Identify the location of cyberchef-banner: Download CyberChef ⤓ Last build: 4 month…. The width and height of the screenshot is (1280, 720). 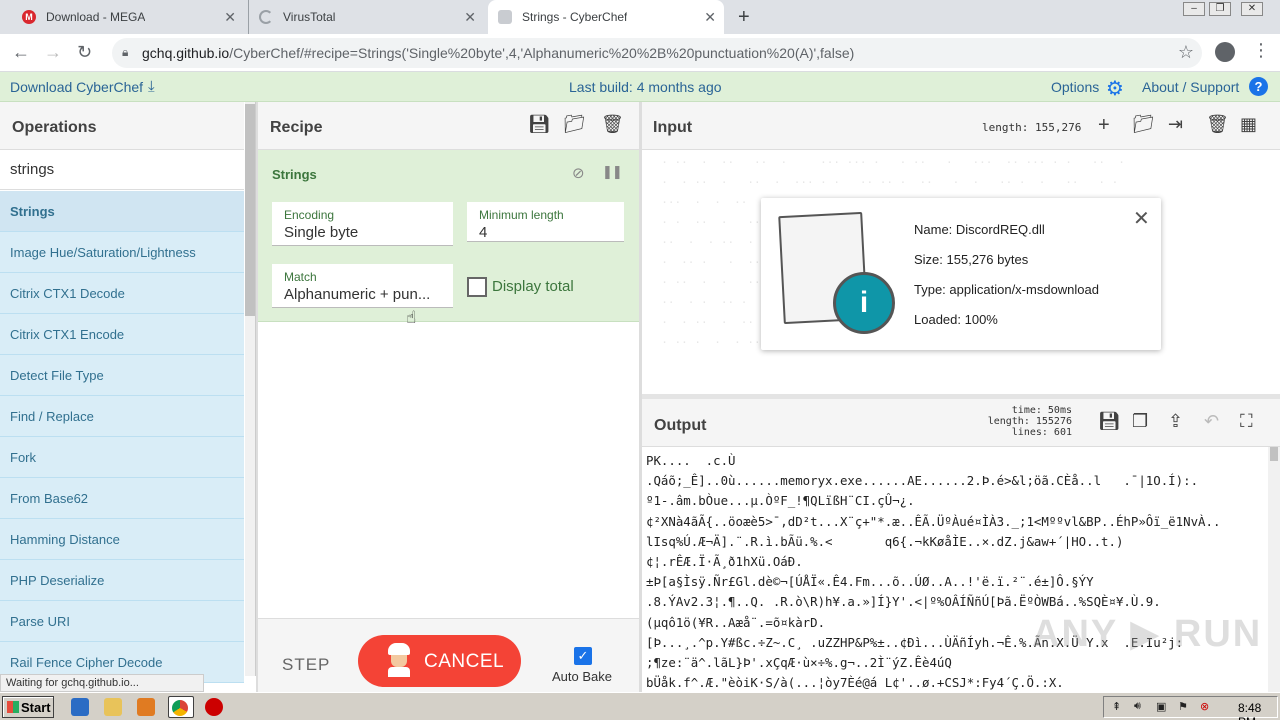
(640, 87).